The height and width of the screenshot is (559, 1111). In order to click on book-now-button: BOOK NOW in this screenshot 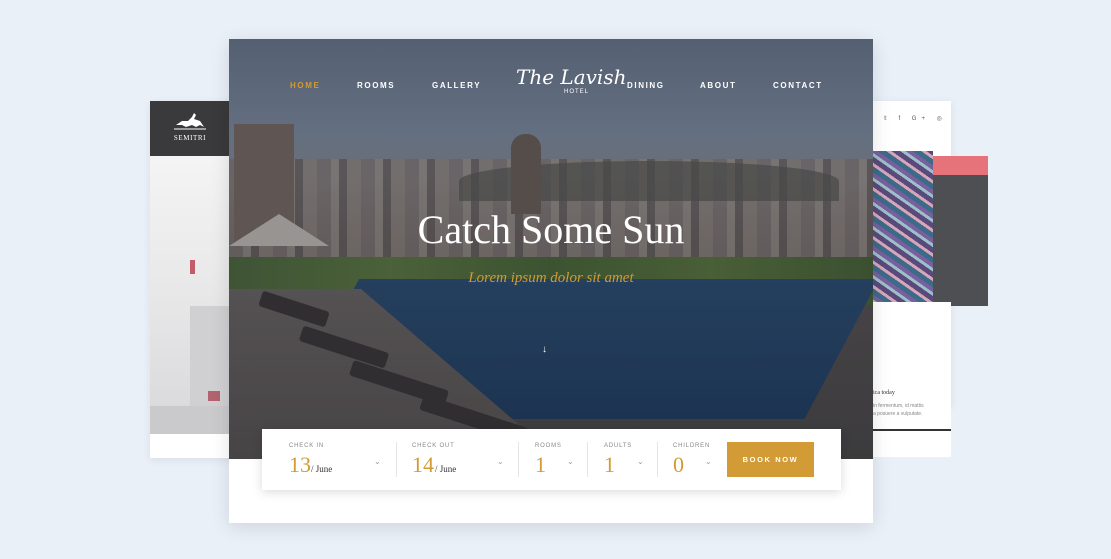, I will do `click(770, 459)`.